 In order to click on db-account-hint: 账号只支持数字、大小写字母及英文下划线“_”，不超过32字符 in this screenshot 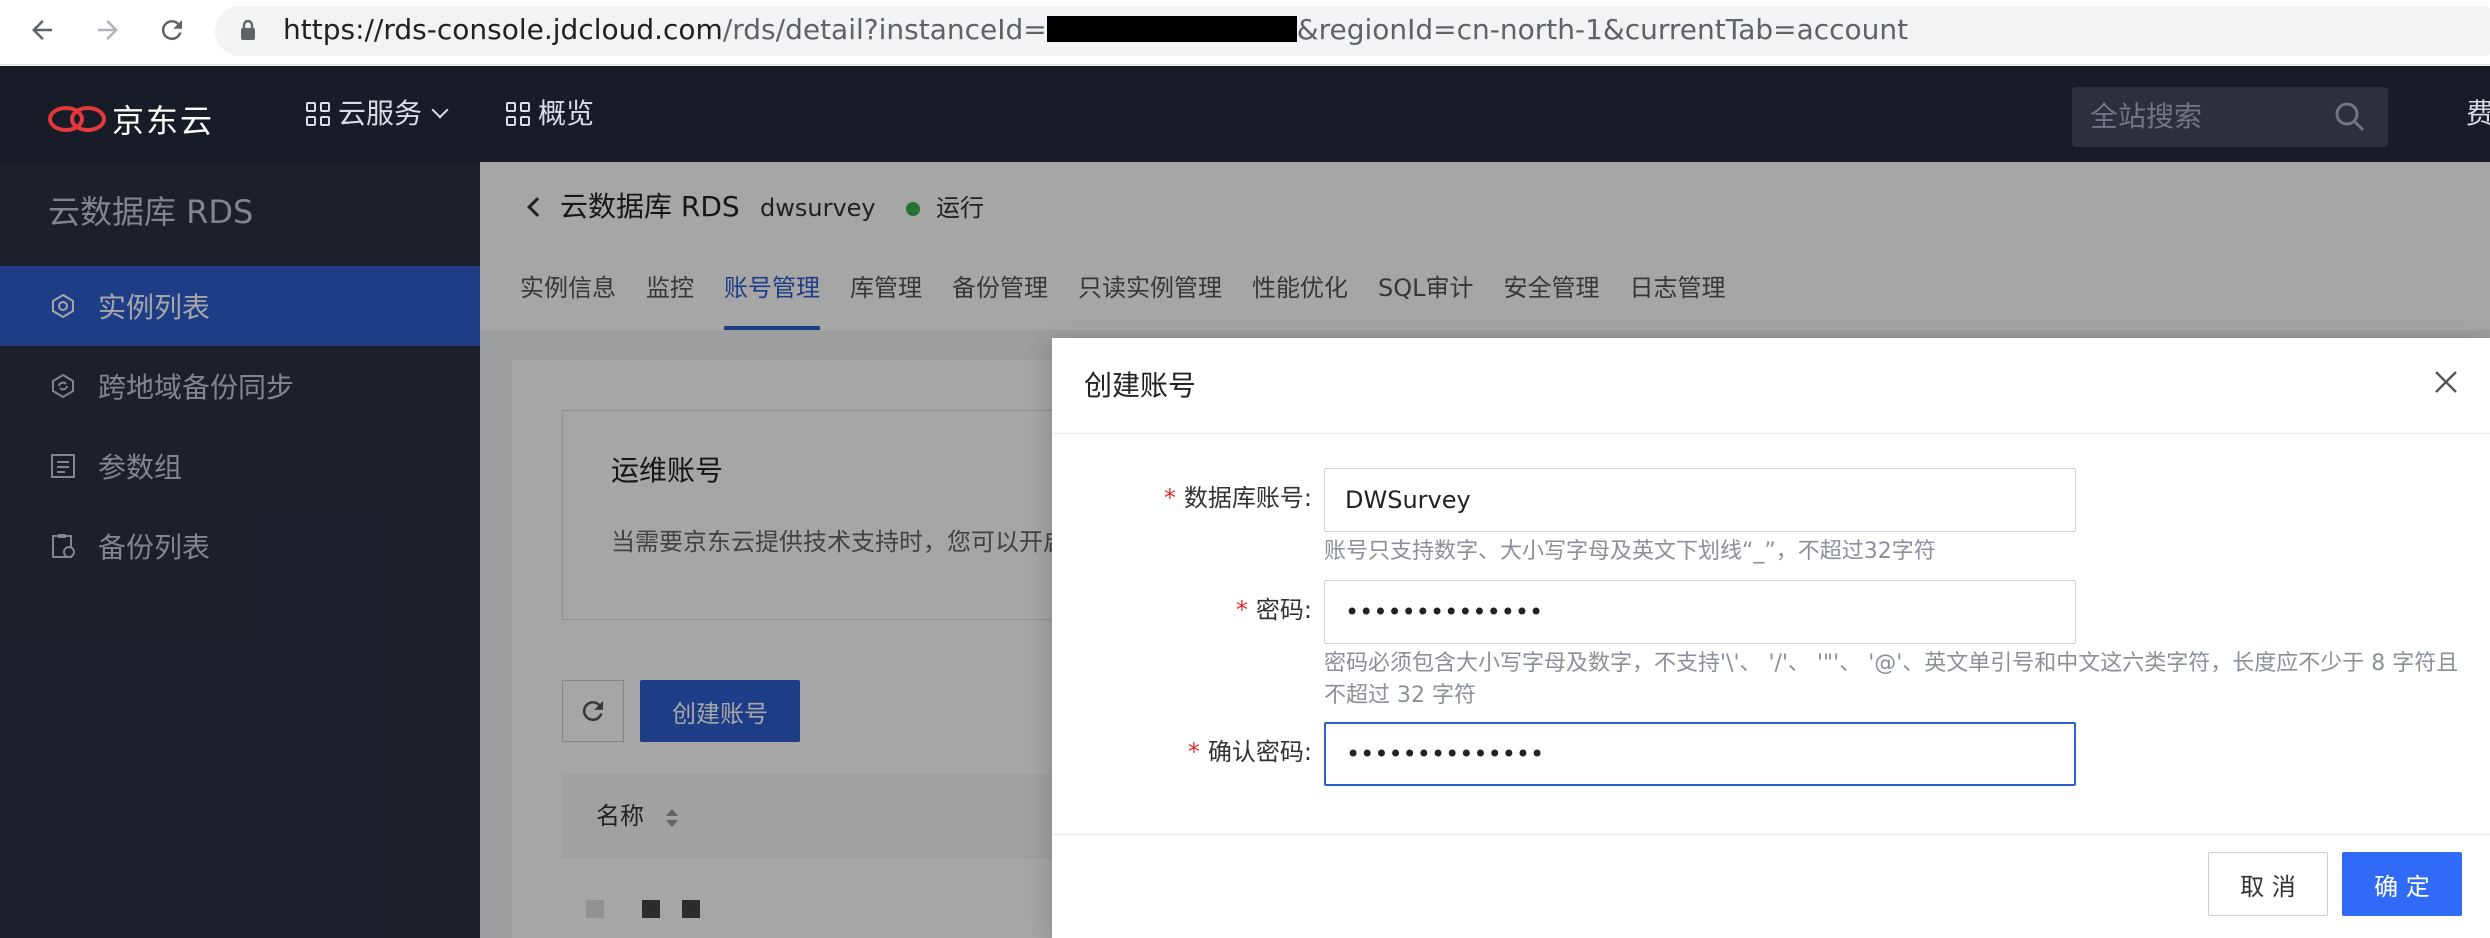, I will do `click(1630, 551)`.